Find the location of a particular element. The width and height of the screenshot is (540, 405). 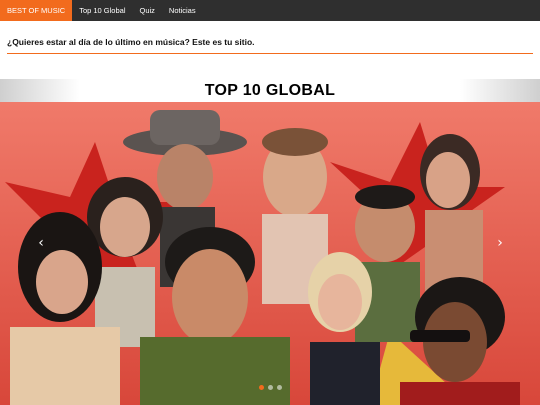

divider is located at coordinates (270, 53).